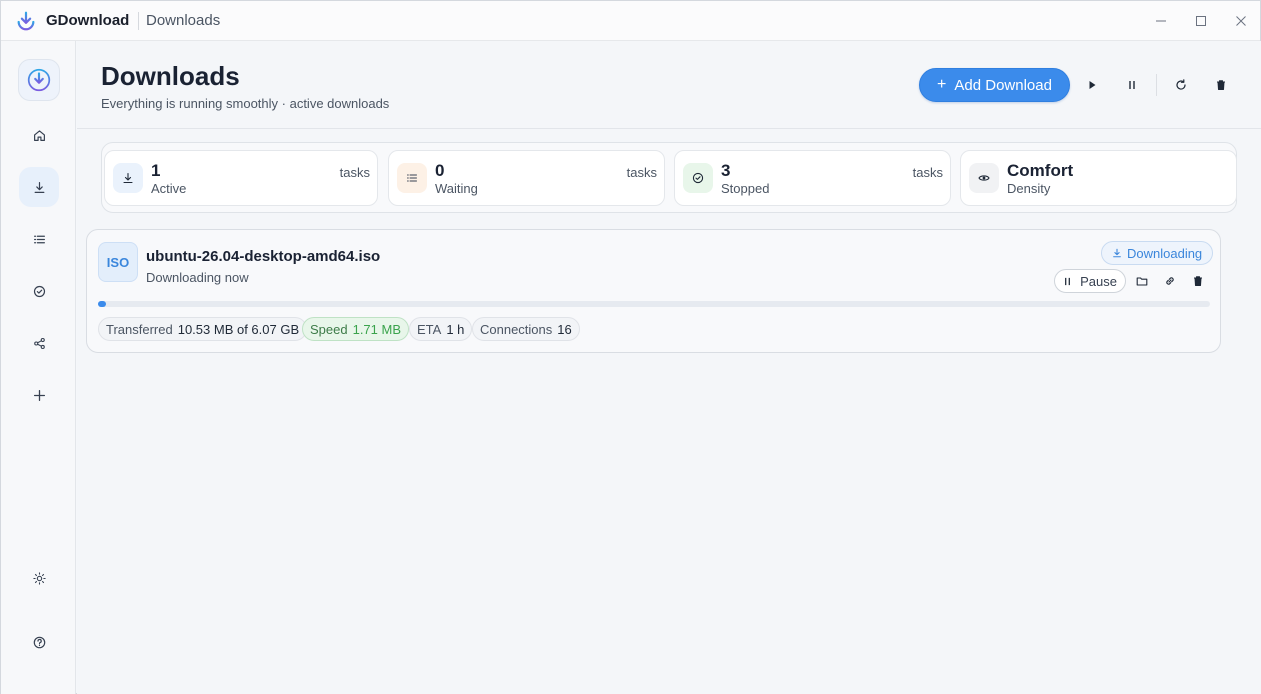 Image resolution: width=1261 pixels, height=694 pixels. I want to click on plus-icon, so click(39, 395).